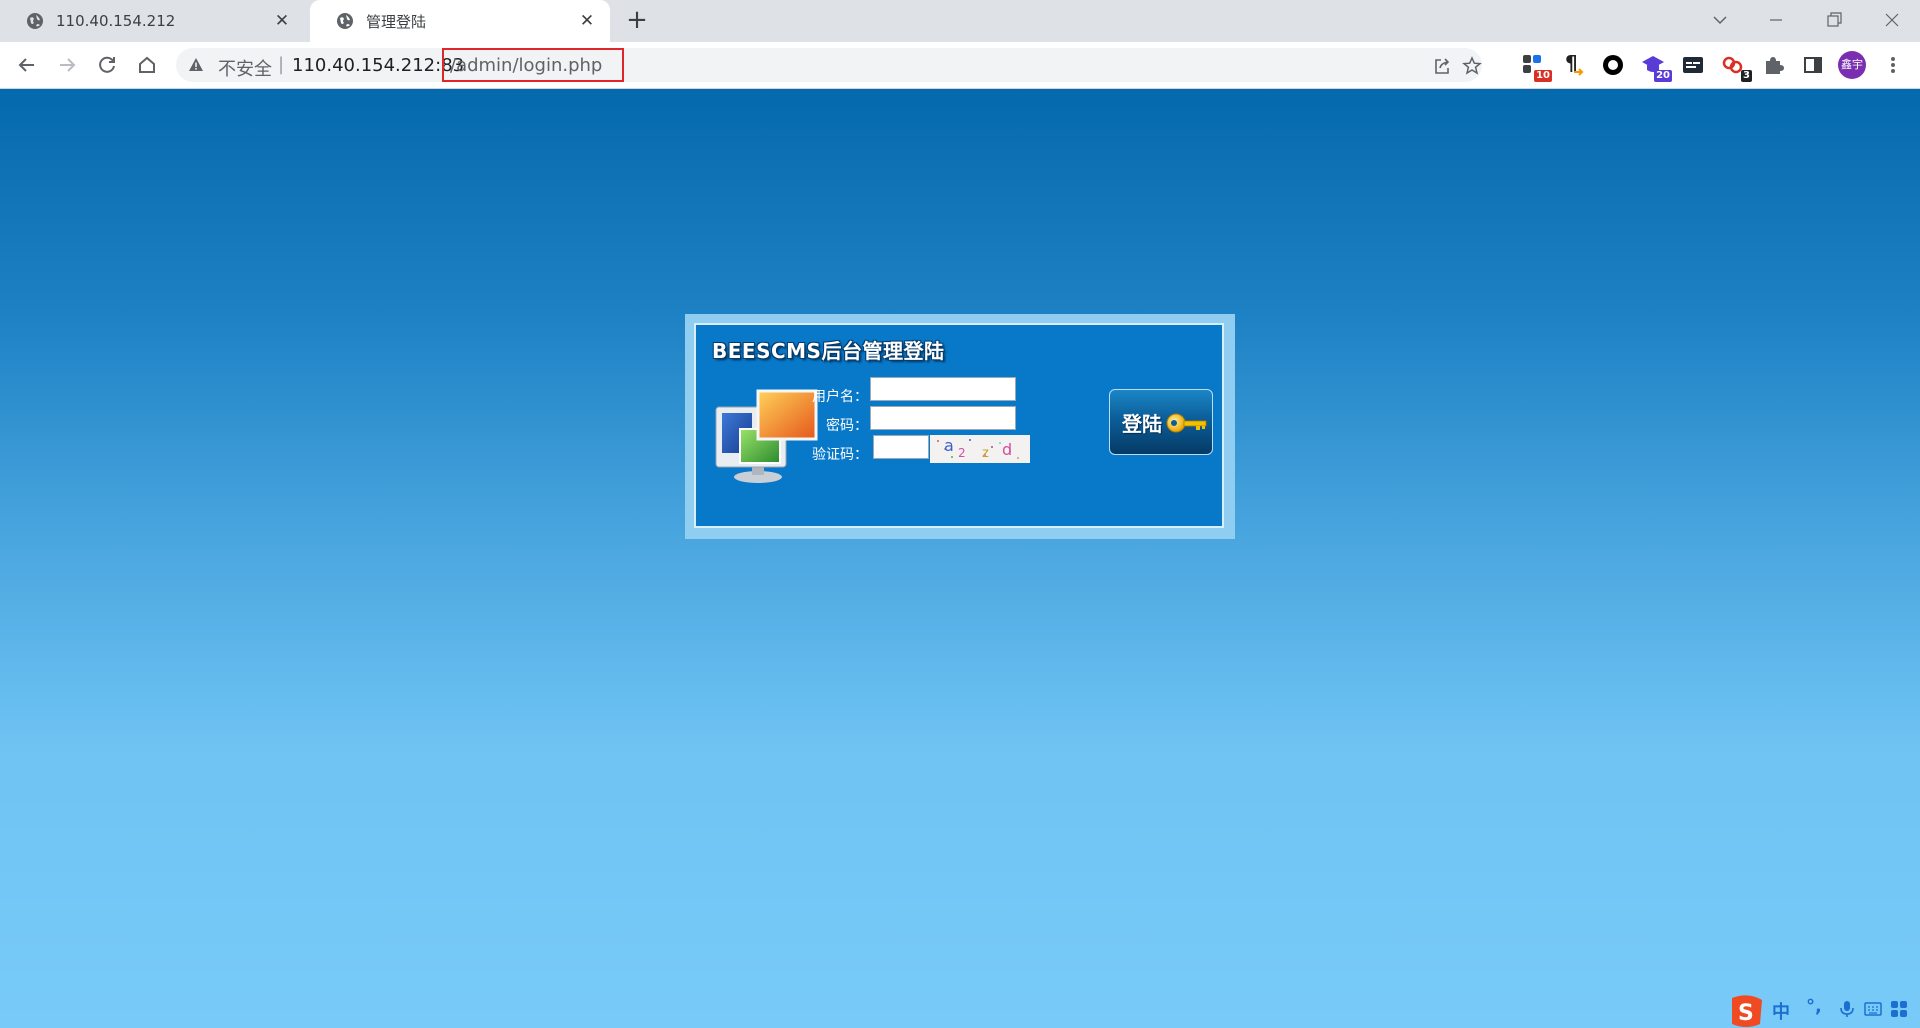 The height and width of the screenshot is (1028, 1920). I want to click on tab-2-title: 管理登陆, so click(396, 21).